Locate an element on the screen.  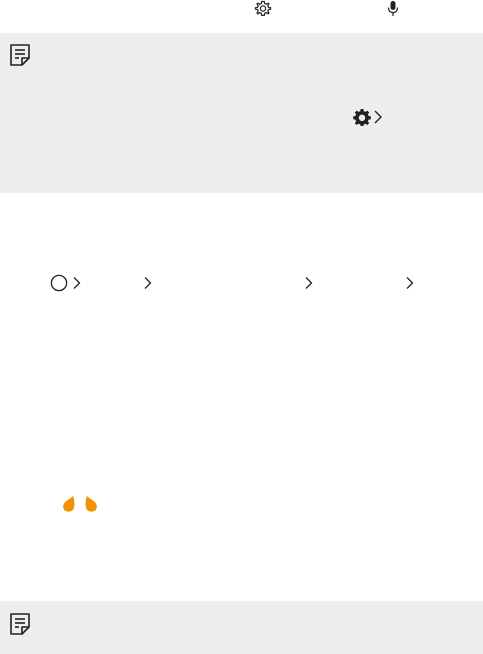
microphone-icon is located at coordinates (393, 8).